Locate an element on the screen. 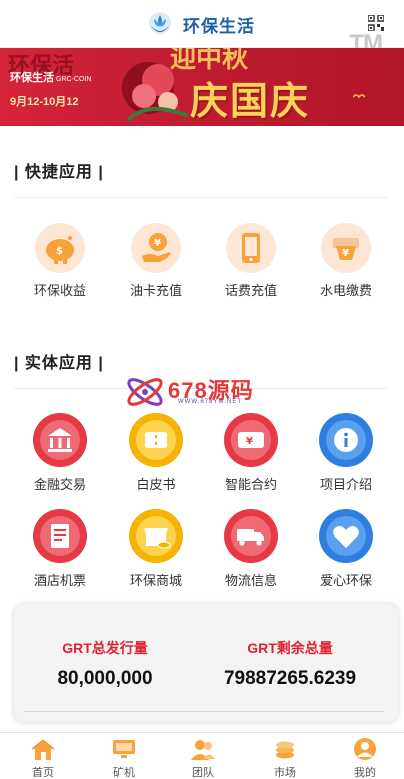  quick-item-label: 环保收益 is located at coordinates (59, 290).